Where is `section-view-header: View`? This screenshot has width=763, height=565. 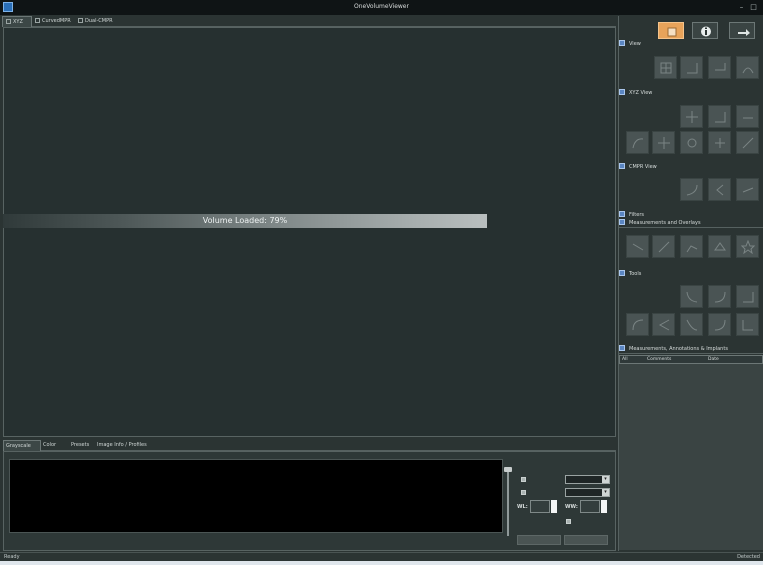 section-view-header: View is located at coordinates (691, 44).